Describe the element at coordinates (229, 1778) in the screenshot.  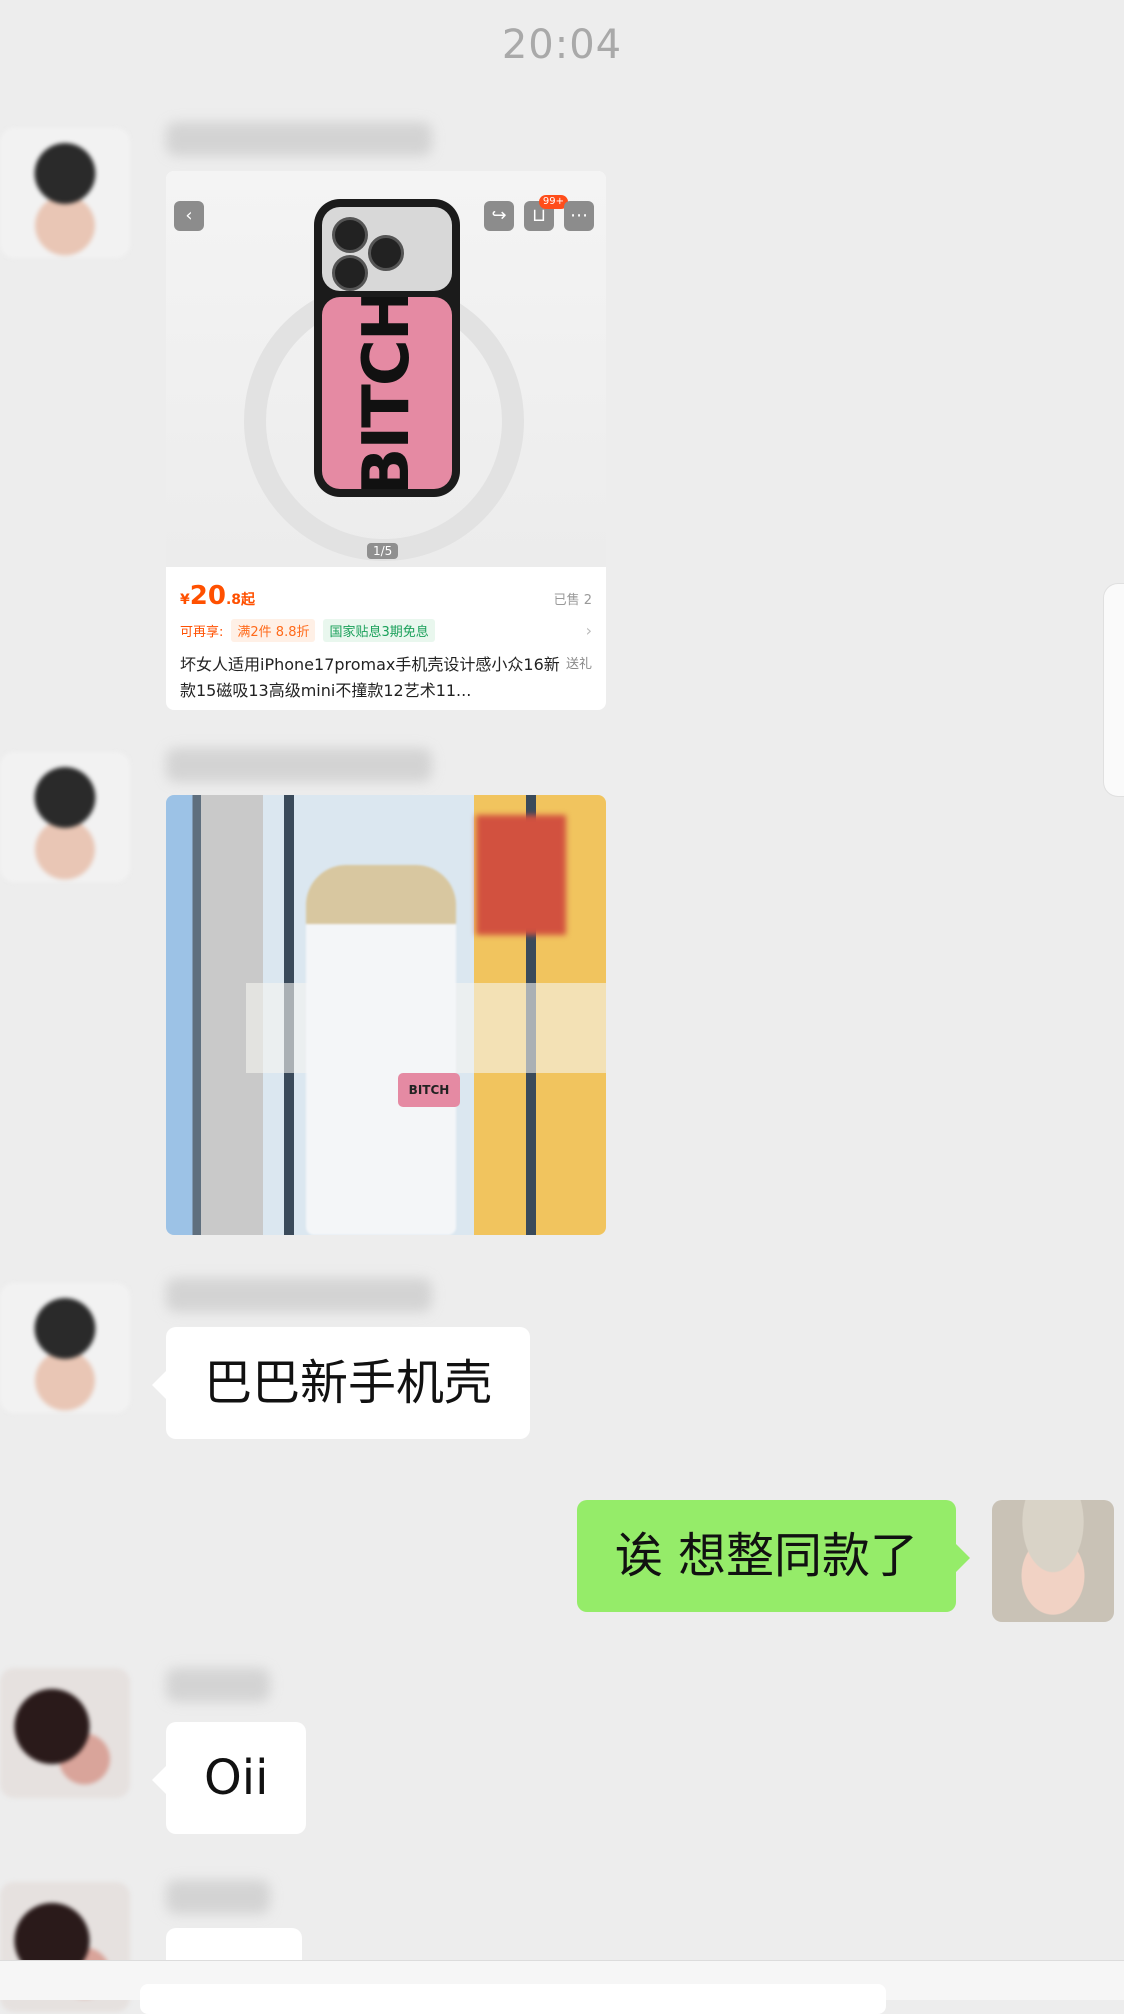
I see `message-bubble: Oii` at that location.